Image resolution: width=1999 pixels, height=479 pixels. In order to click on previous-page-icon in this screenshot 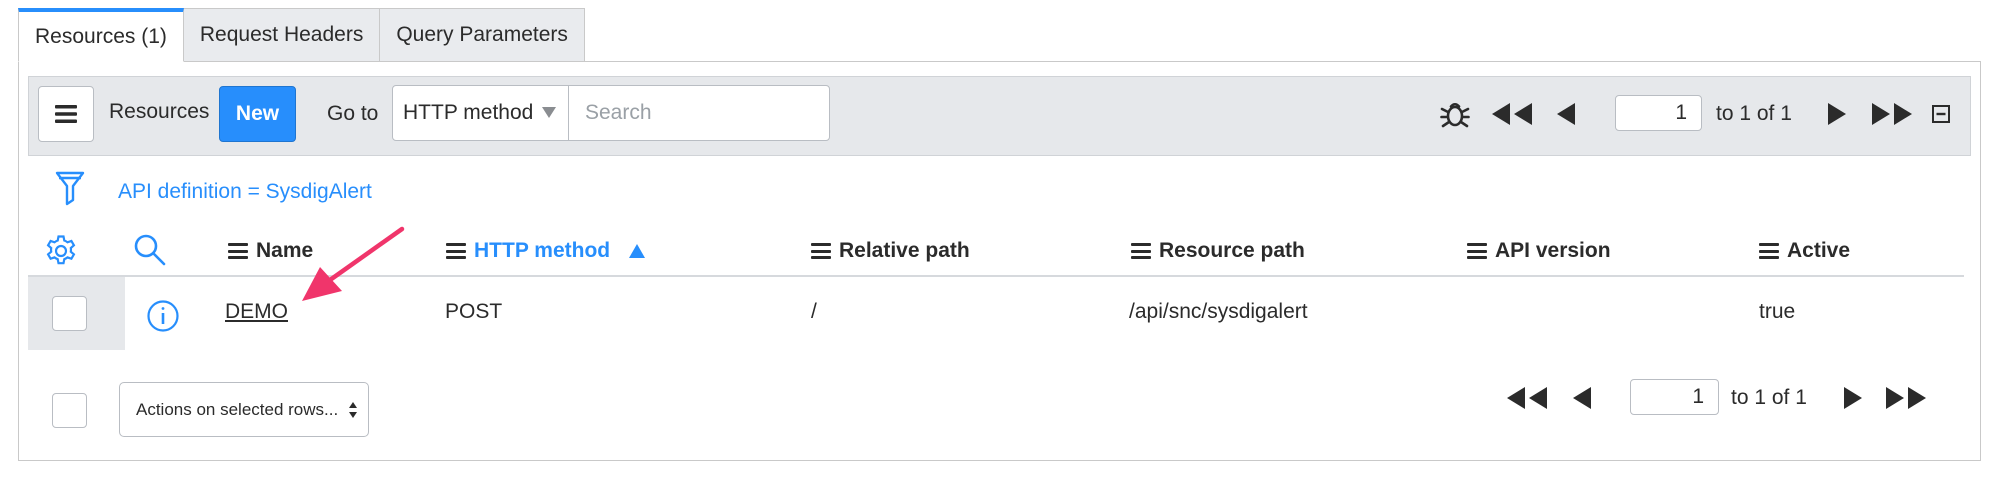, I will do `click(1566, 114)`.